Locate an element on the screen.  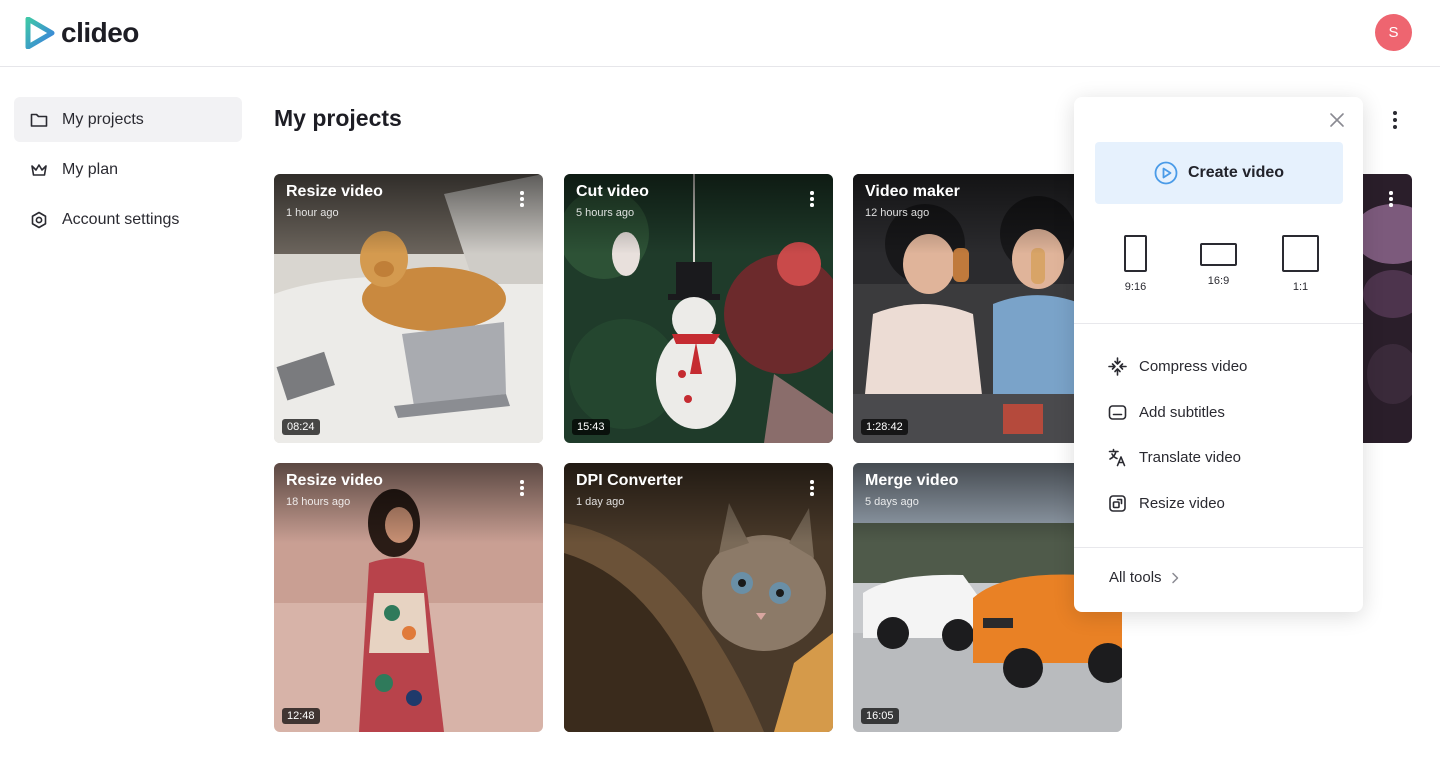
sidebar-item-label: Account settings is located at coordinates (121, 219).